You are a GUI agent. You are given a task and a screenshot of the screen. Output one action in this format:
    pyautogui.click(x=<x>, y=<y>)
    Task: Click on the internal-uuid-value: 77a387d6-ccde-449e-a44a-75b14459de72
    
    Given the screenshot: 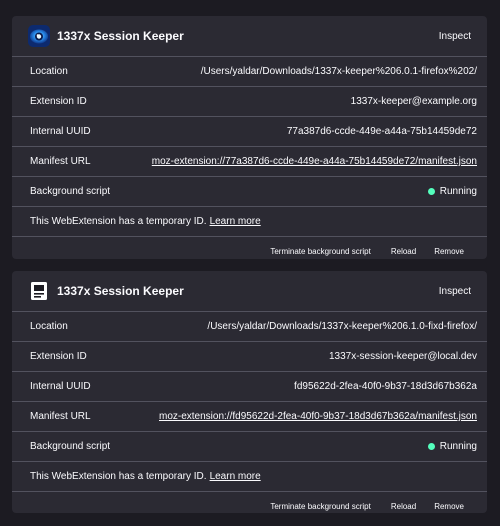 What is the action you would take?
    pyautogui.click(x=381, y=131)
    